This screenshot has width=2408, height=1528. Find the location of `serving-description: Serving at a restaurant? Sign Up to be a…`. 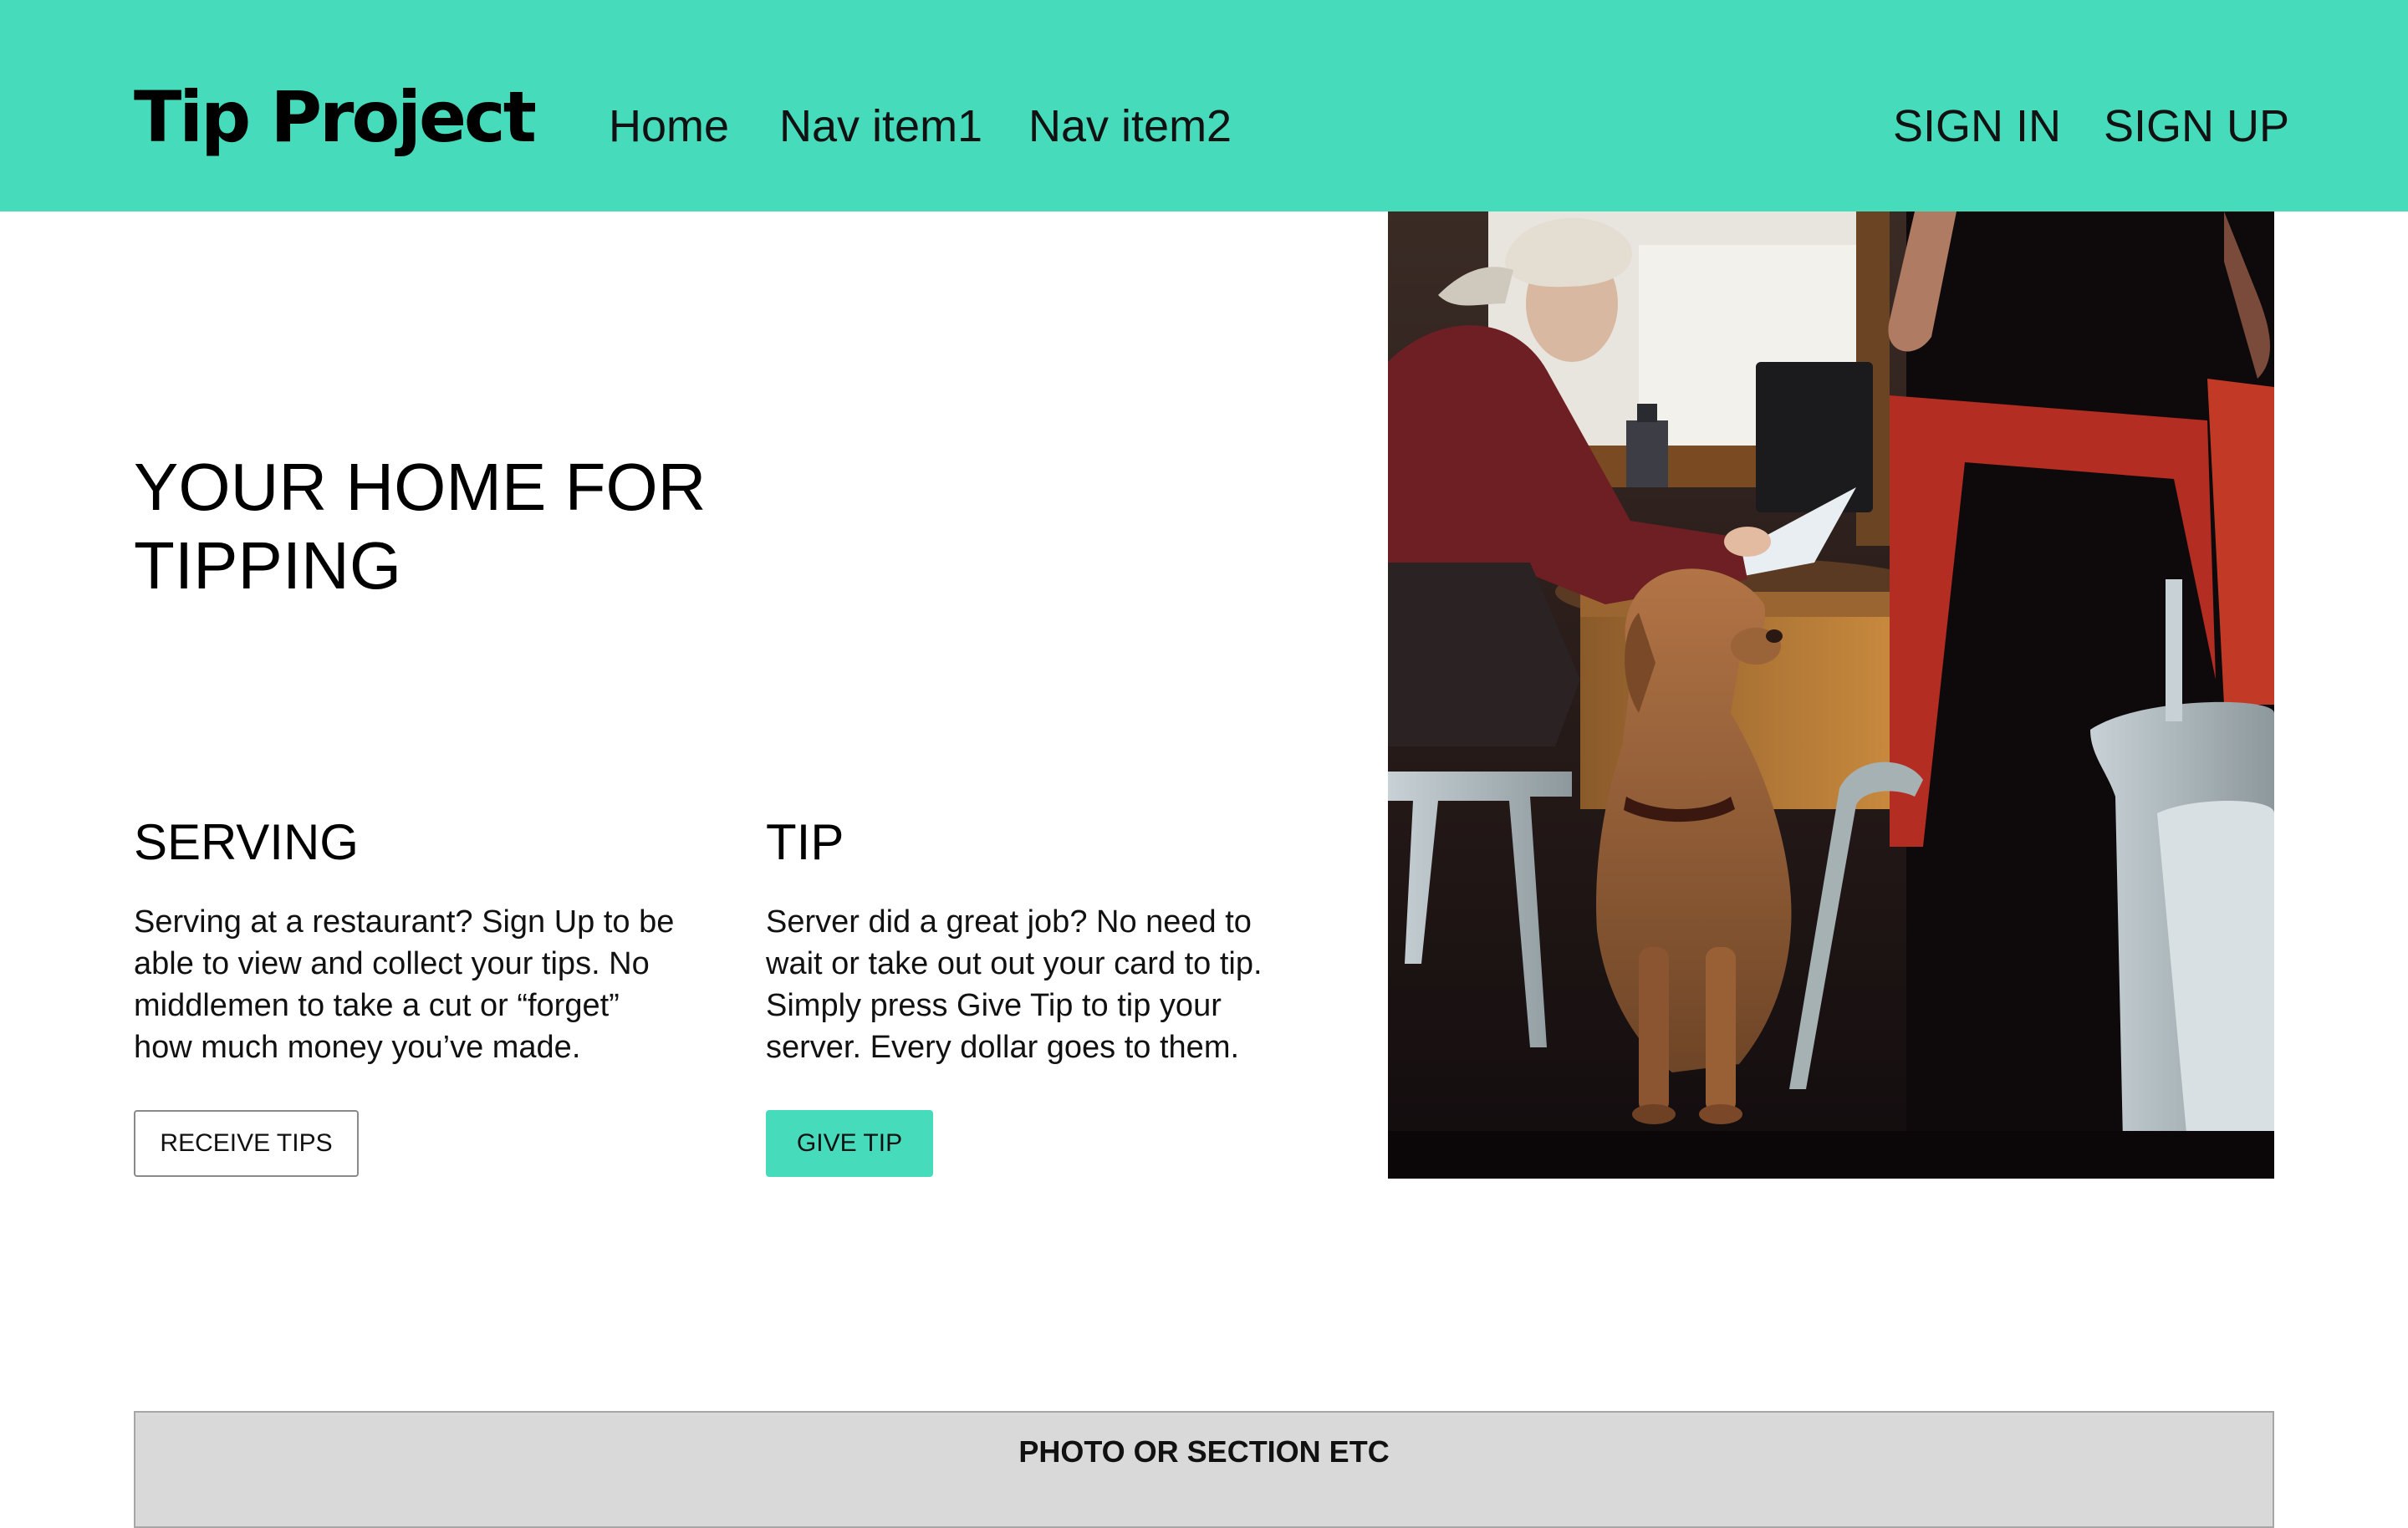

serving-description: Serving at a restaurant? Sign Up to be a… is located at coordinates (405, 985).